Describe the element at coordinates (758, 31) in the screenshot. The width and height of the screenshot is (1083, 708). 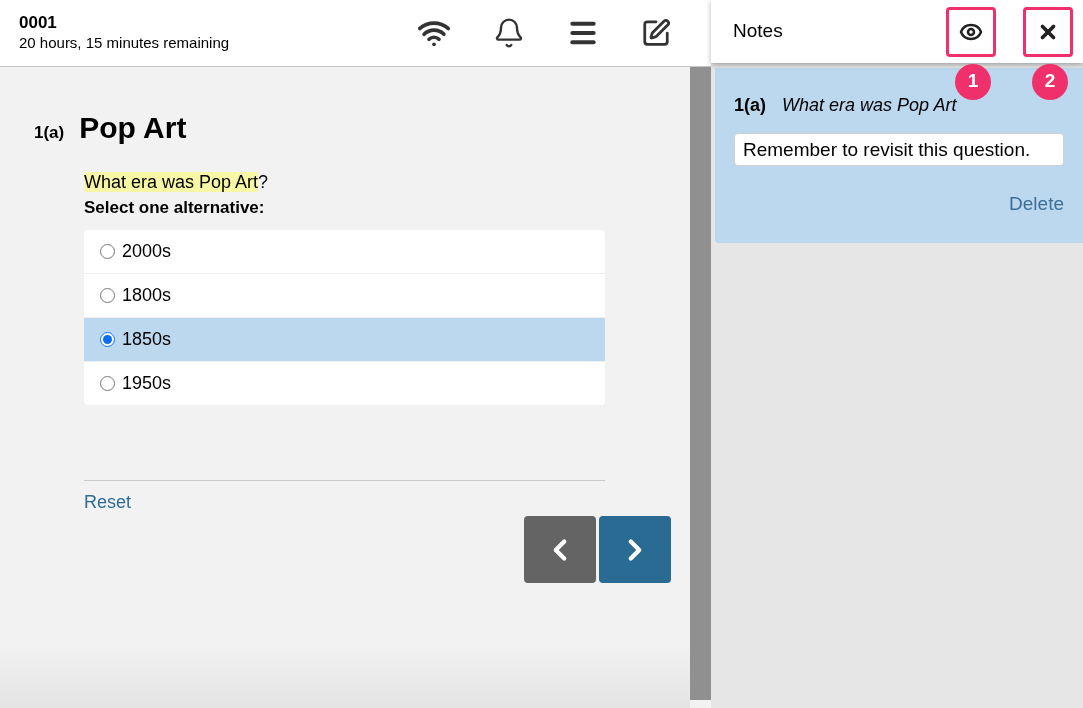
I see `notes-title: Notes` at that location.